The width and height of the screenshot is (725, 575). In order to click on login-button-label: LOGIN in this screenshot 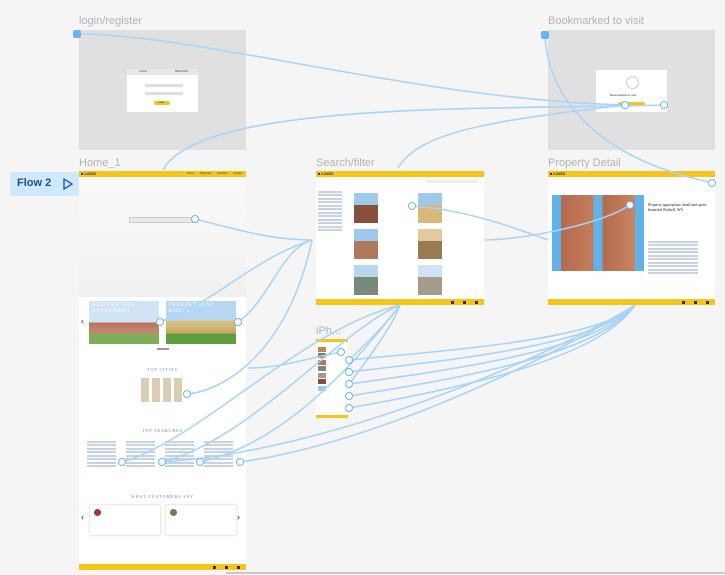, I will do `click(161, 103)`.